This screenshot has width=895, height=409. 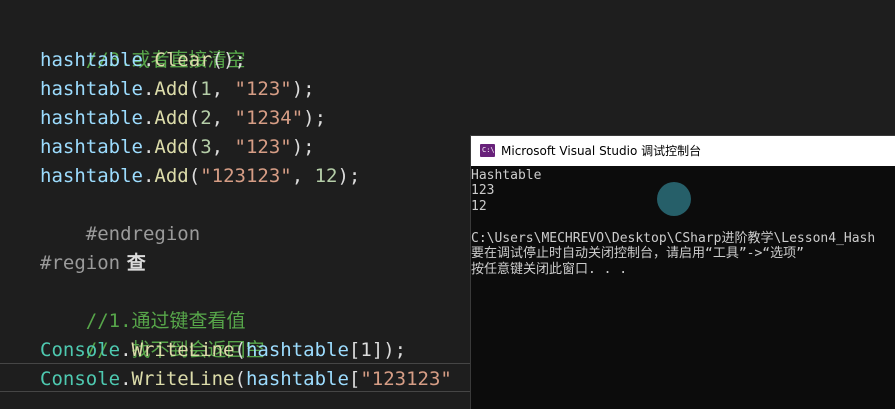 I want to click on editor-gutter, so click(x=7, y=204).